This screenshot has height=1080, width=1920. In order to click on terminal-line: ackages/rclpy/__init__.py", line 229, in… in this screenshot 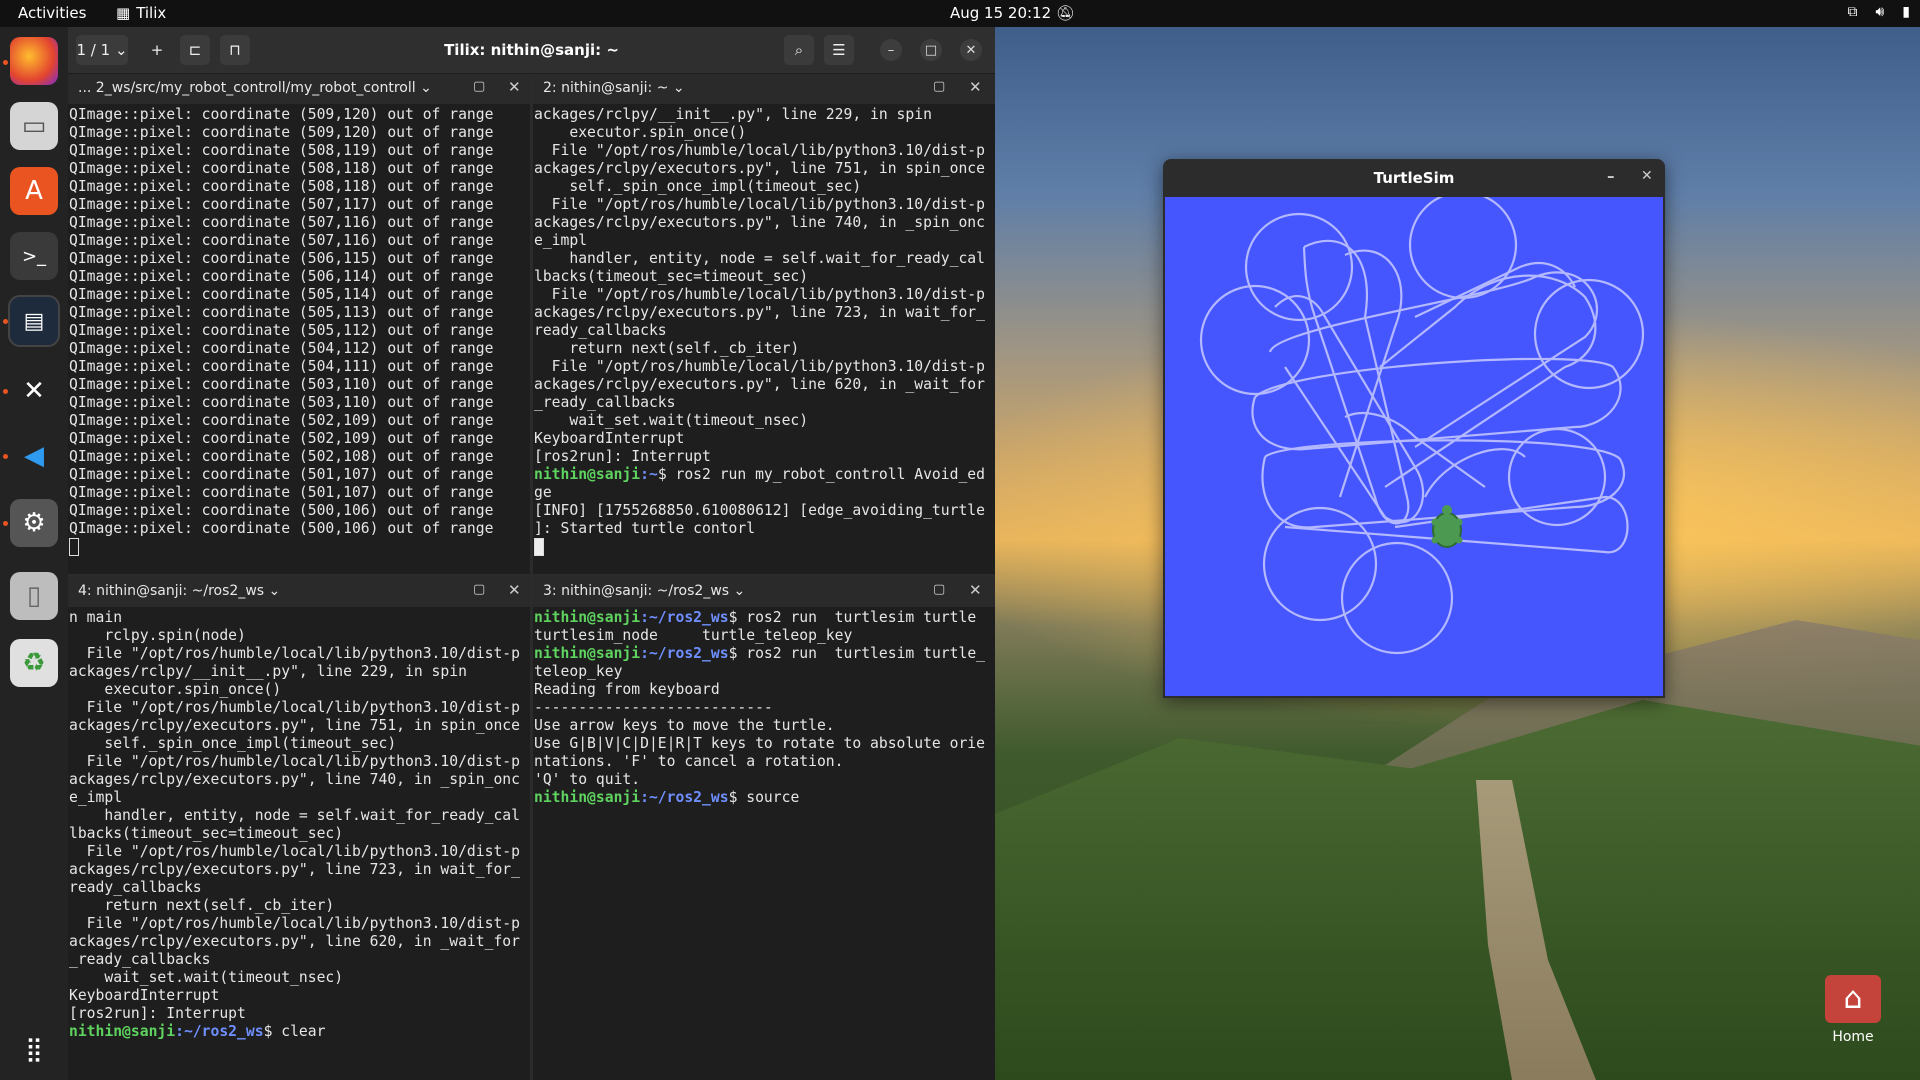, I will do `click(268, 671)`.